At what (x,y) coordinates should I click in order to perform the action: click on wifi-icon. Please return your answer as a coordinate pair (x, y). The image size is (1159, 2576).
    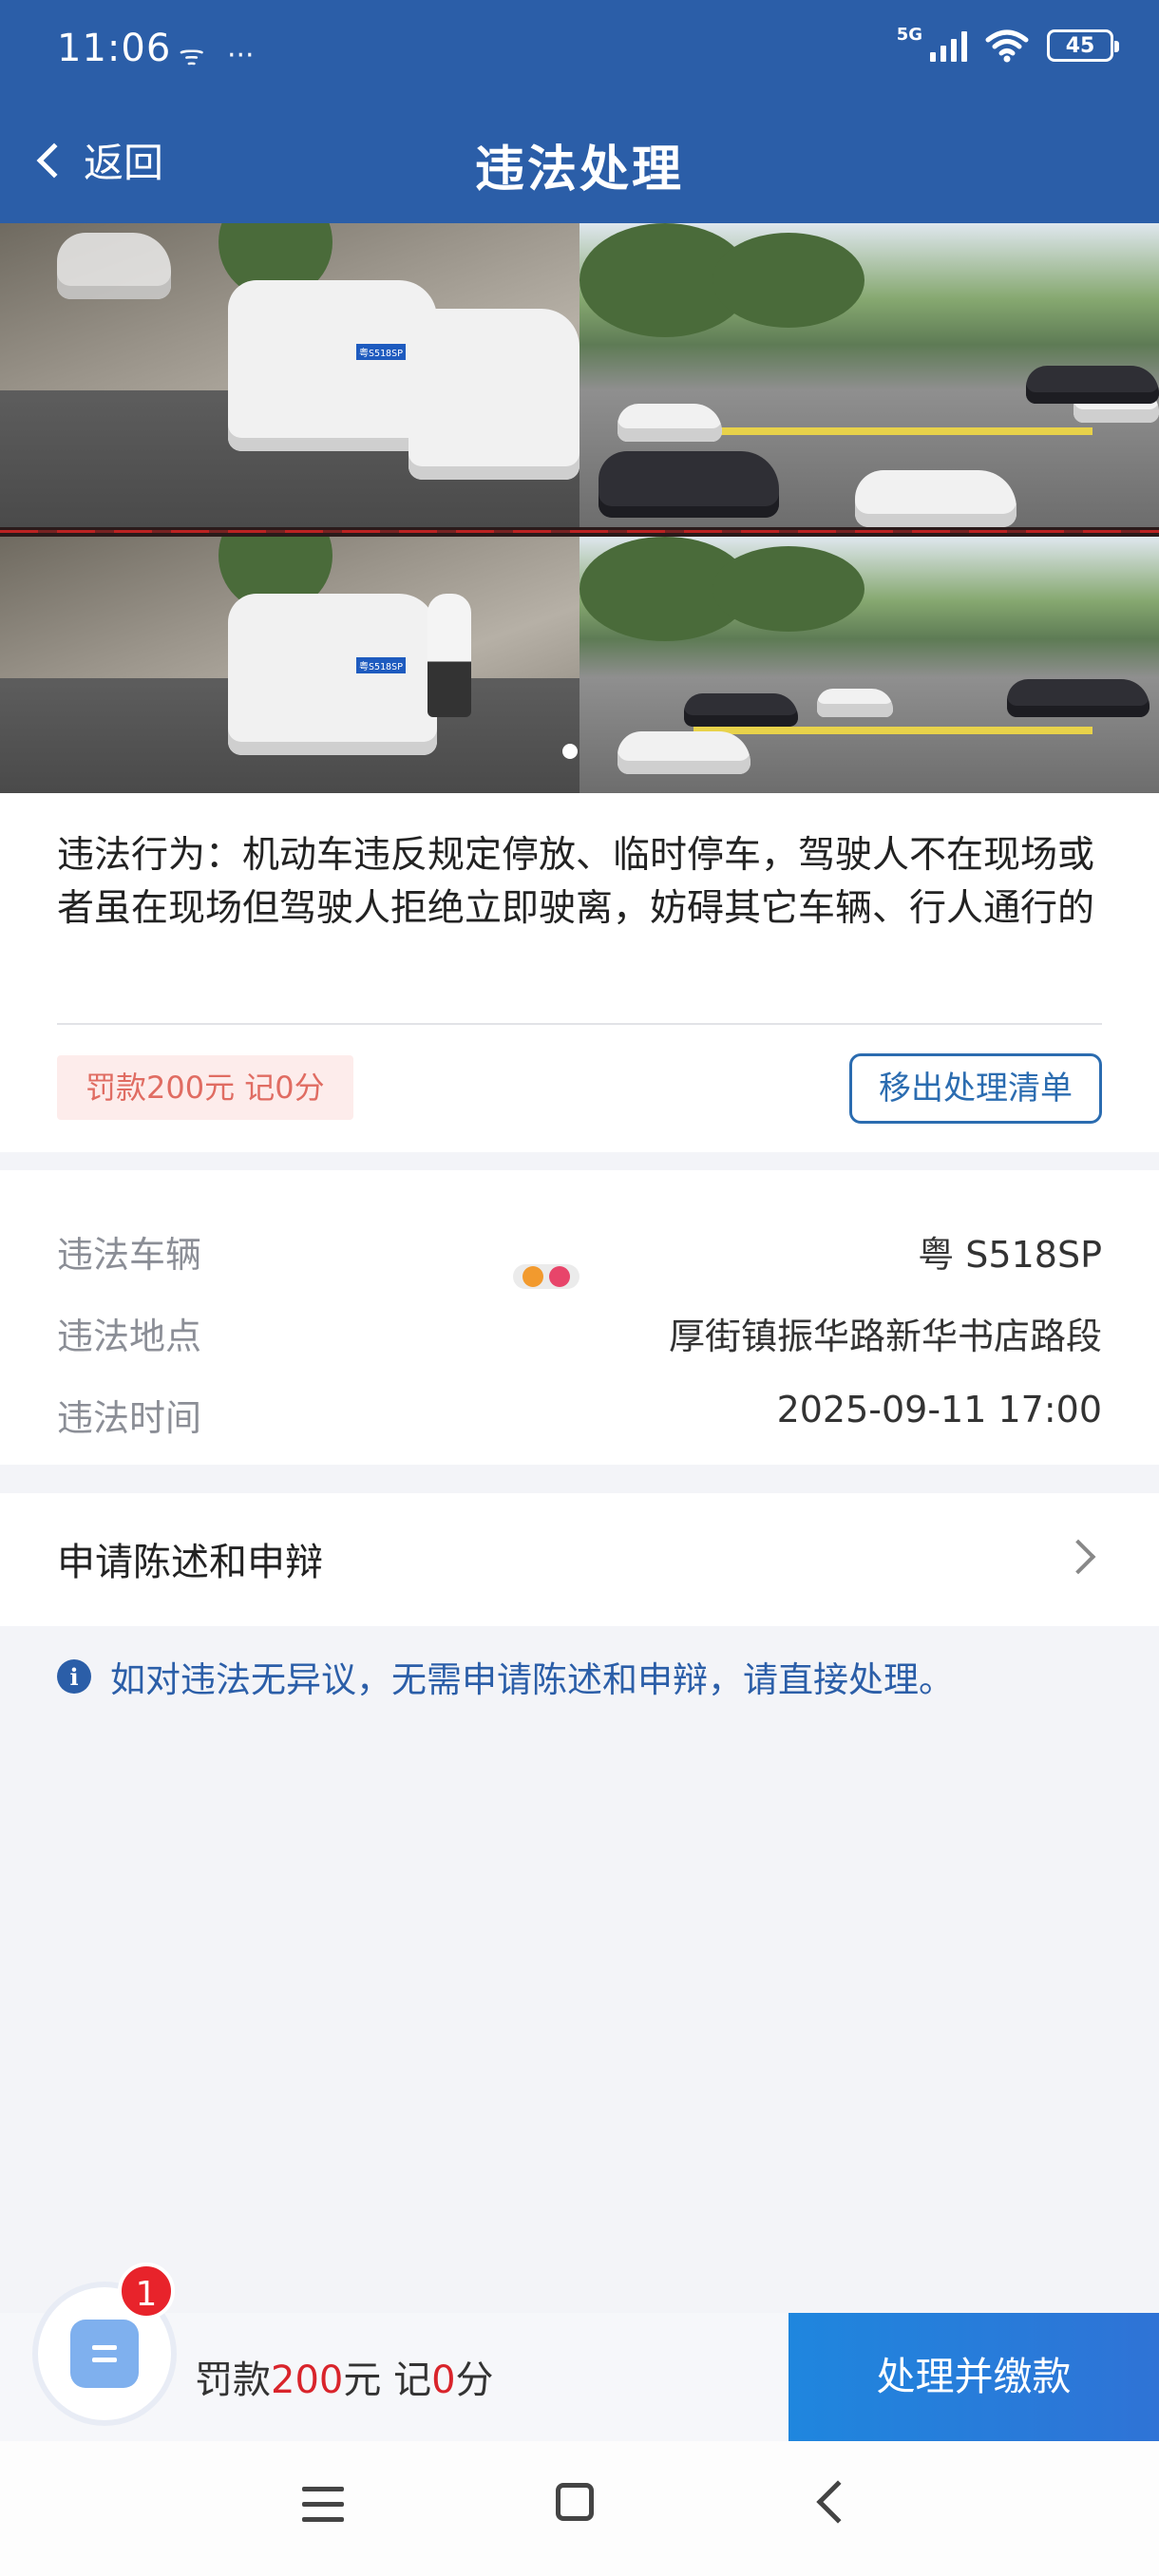
    Looking at the image, I should click on (1007, 46).